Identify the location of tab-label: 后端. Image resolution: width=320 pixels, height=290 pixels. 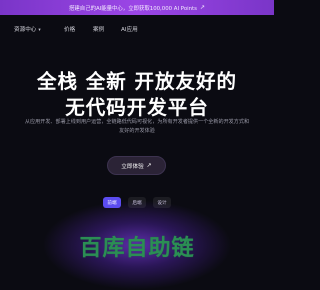
(137, 203).